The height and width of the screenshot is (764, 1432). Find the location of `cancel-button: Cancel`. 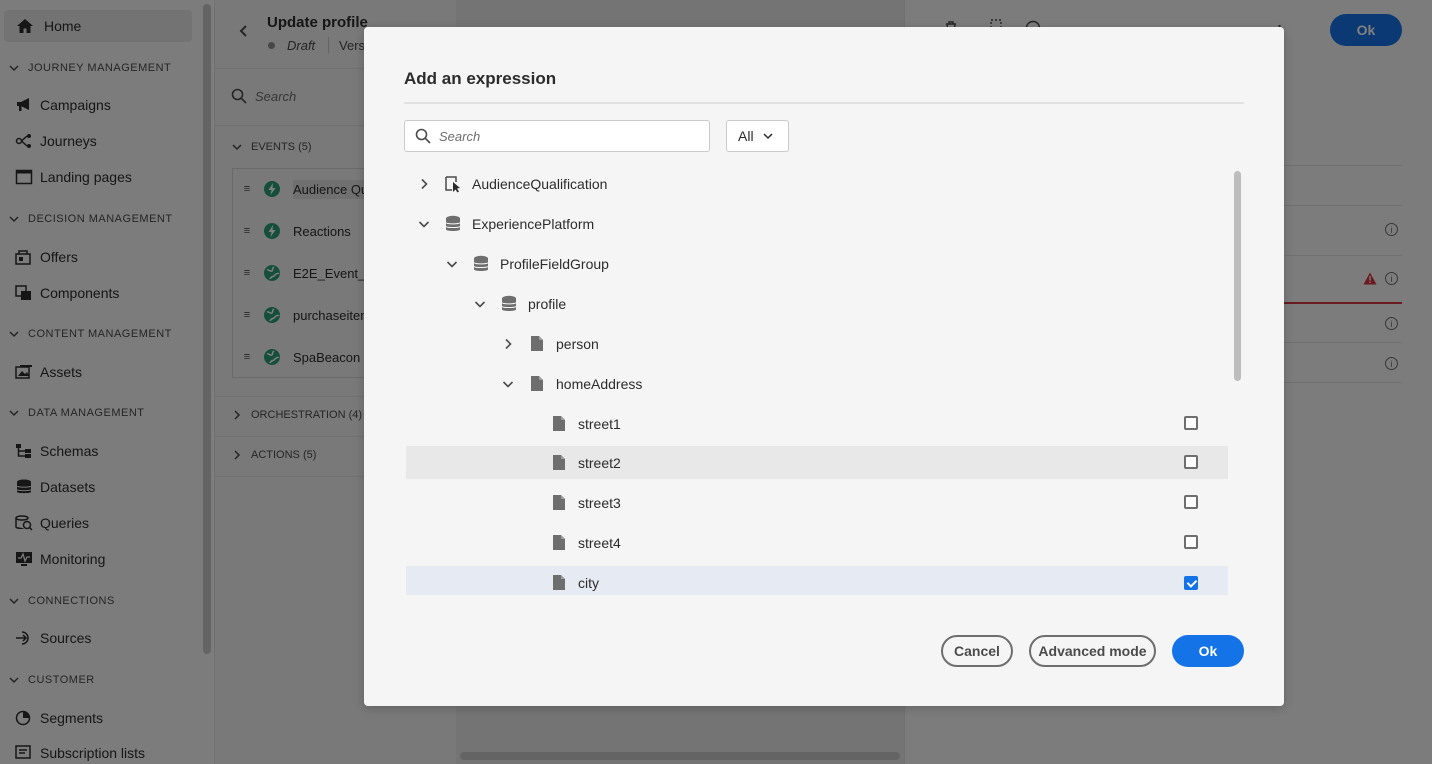

cancel-button: Cancel is located at coordinates (977, 651).